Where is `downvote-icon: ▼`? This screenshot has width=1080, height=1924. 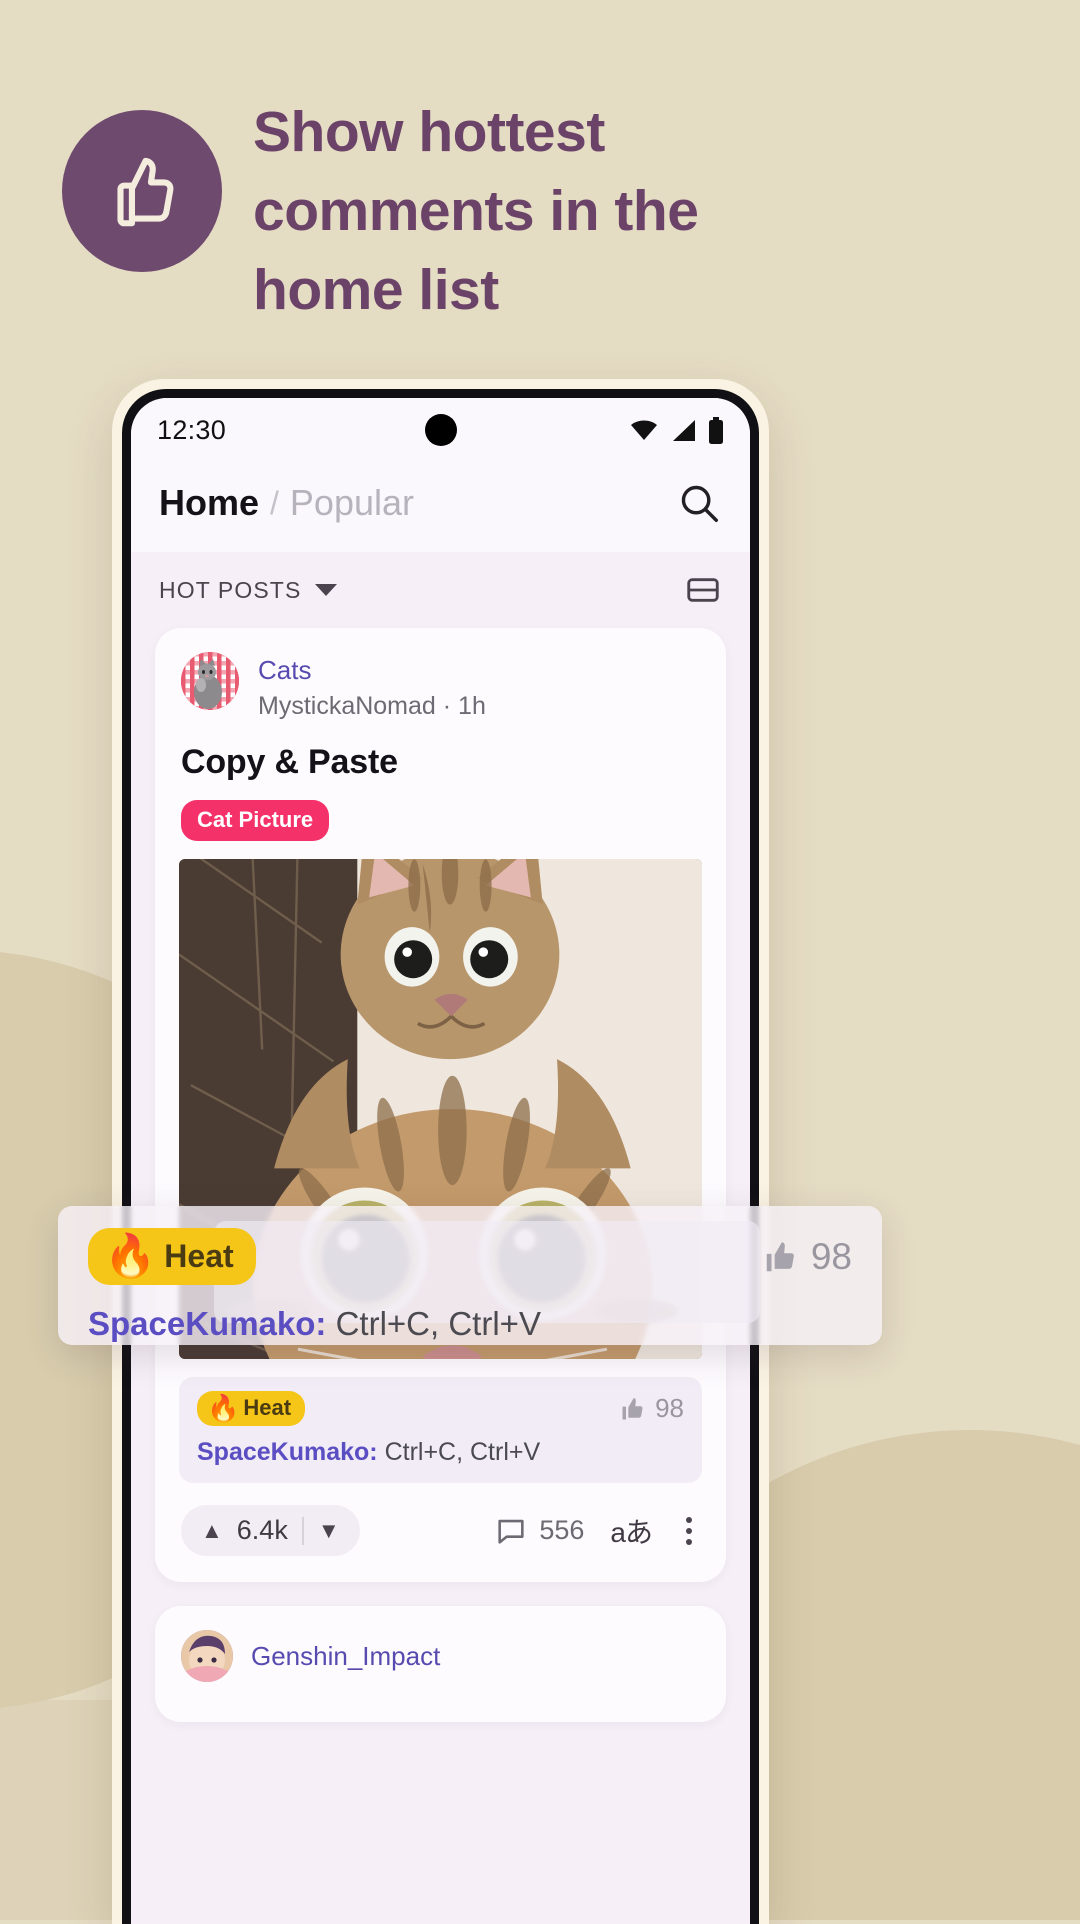
downvote-icon: ▼ is located at coordinates (329, 1531).